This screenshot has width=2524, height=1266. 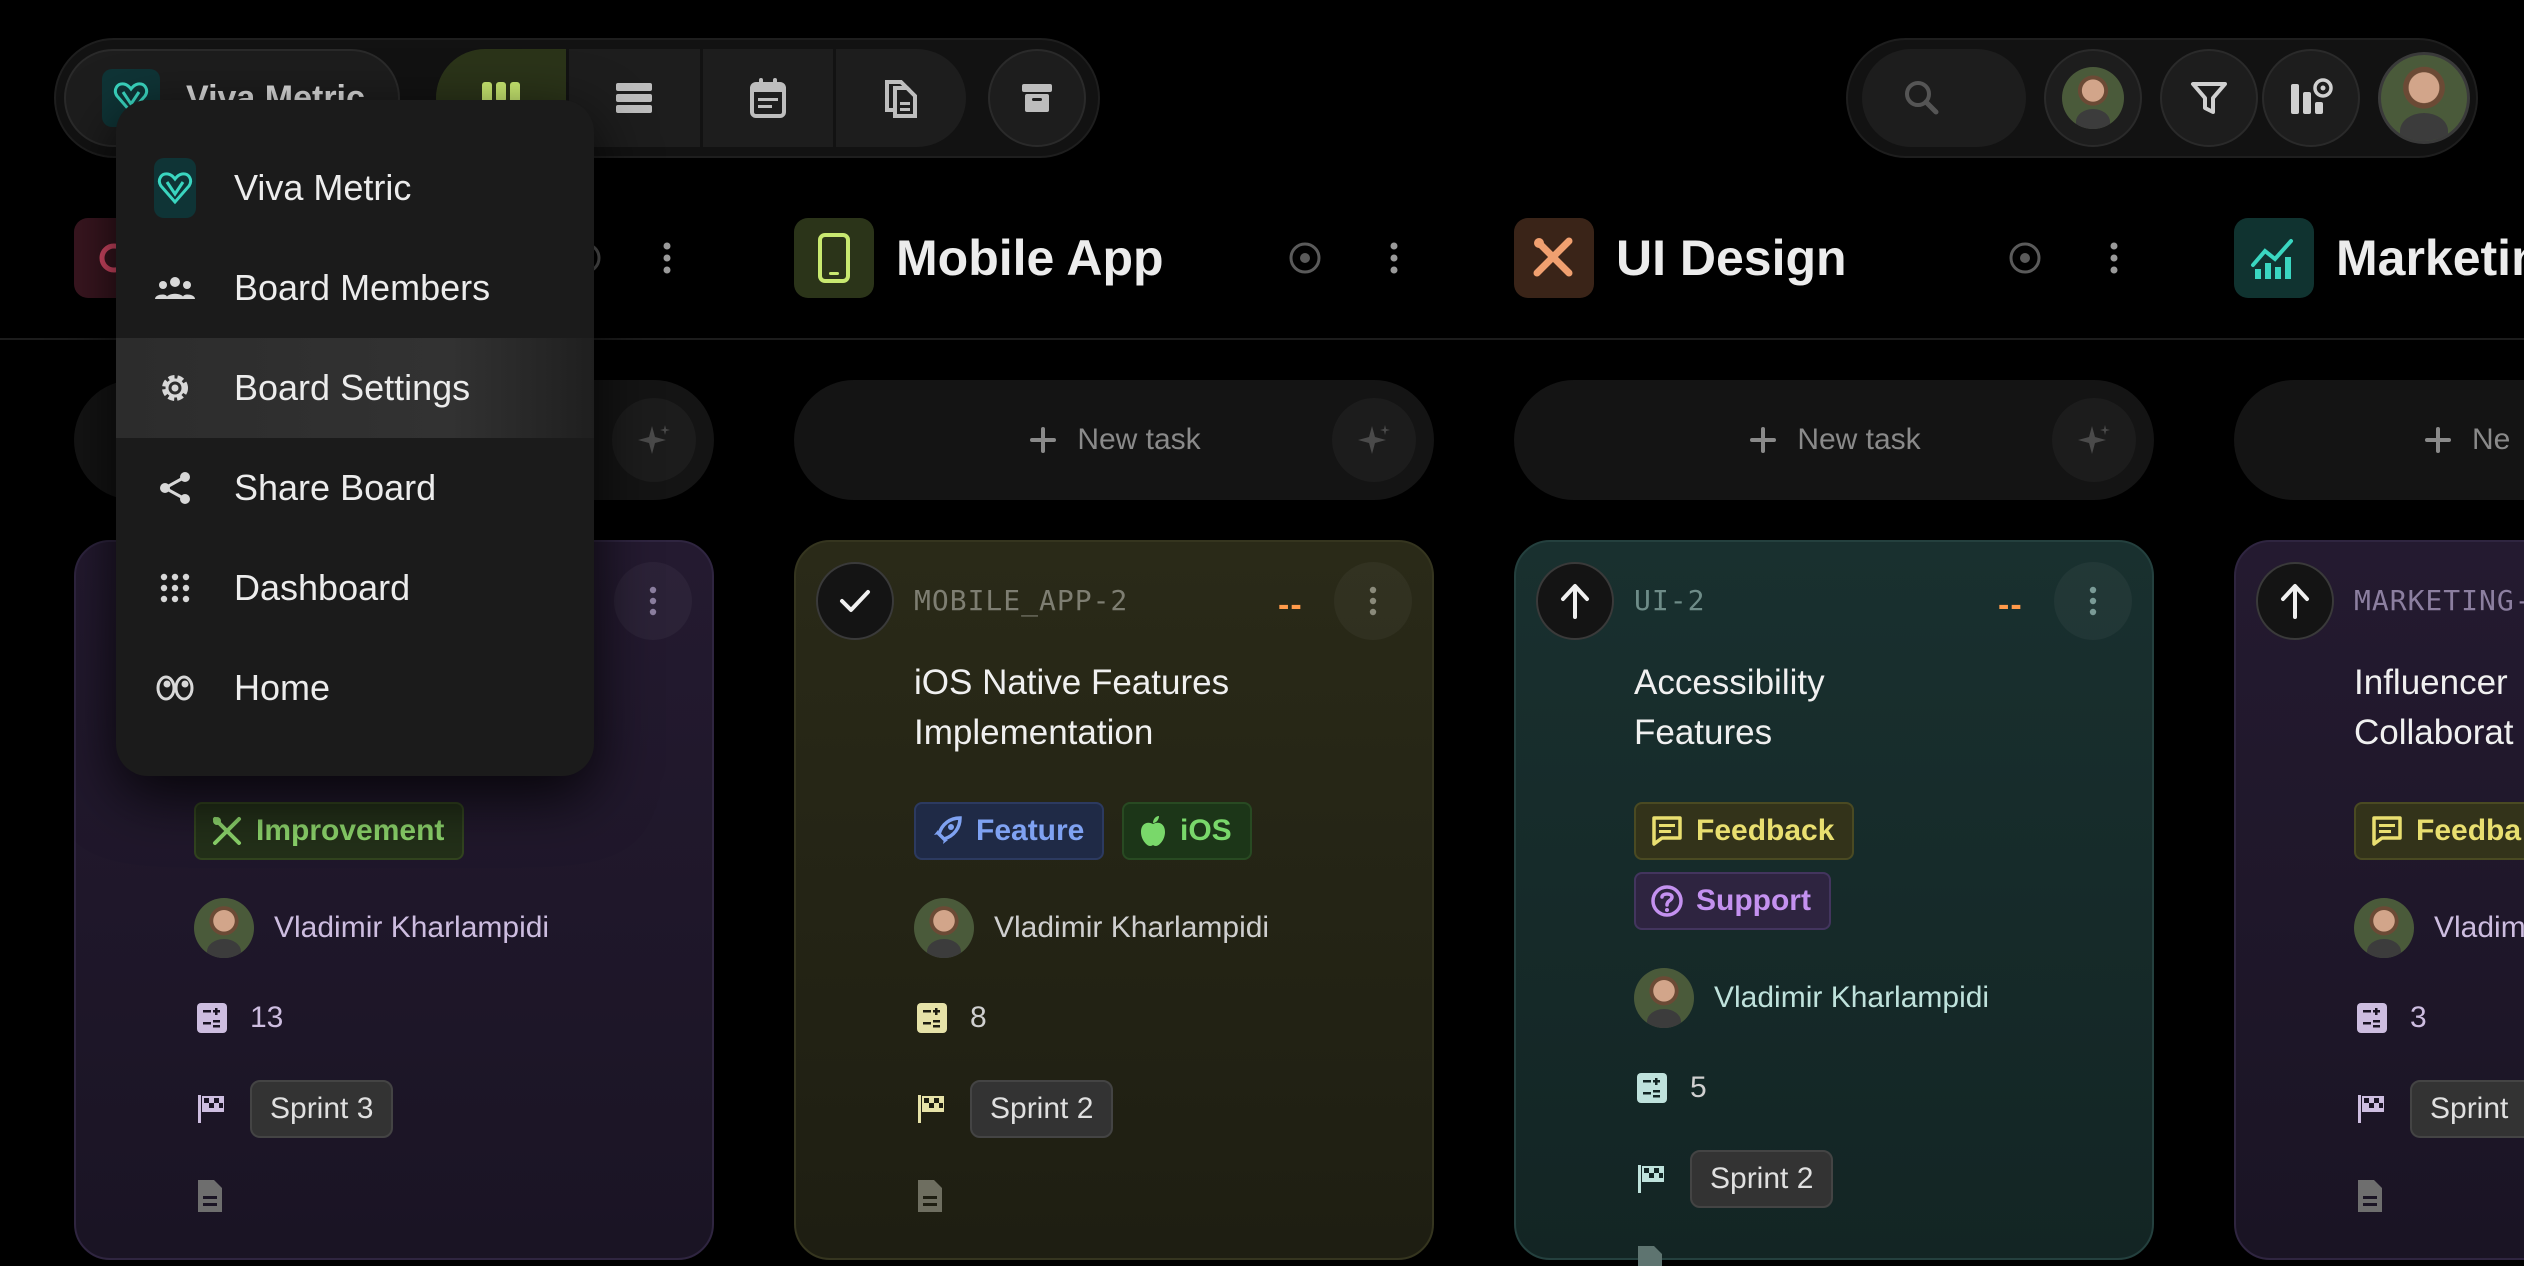 What do you see at coordinates (1124, 708) in the screenshot?
I see `task-title: iOS Native Features Implementation` at bounding box center [1124, 708].